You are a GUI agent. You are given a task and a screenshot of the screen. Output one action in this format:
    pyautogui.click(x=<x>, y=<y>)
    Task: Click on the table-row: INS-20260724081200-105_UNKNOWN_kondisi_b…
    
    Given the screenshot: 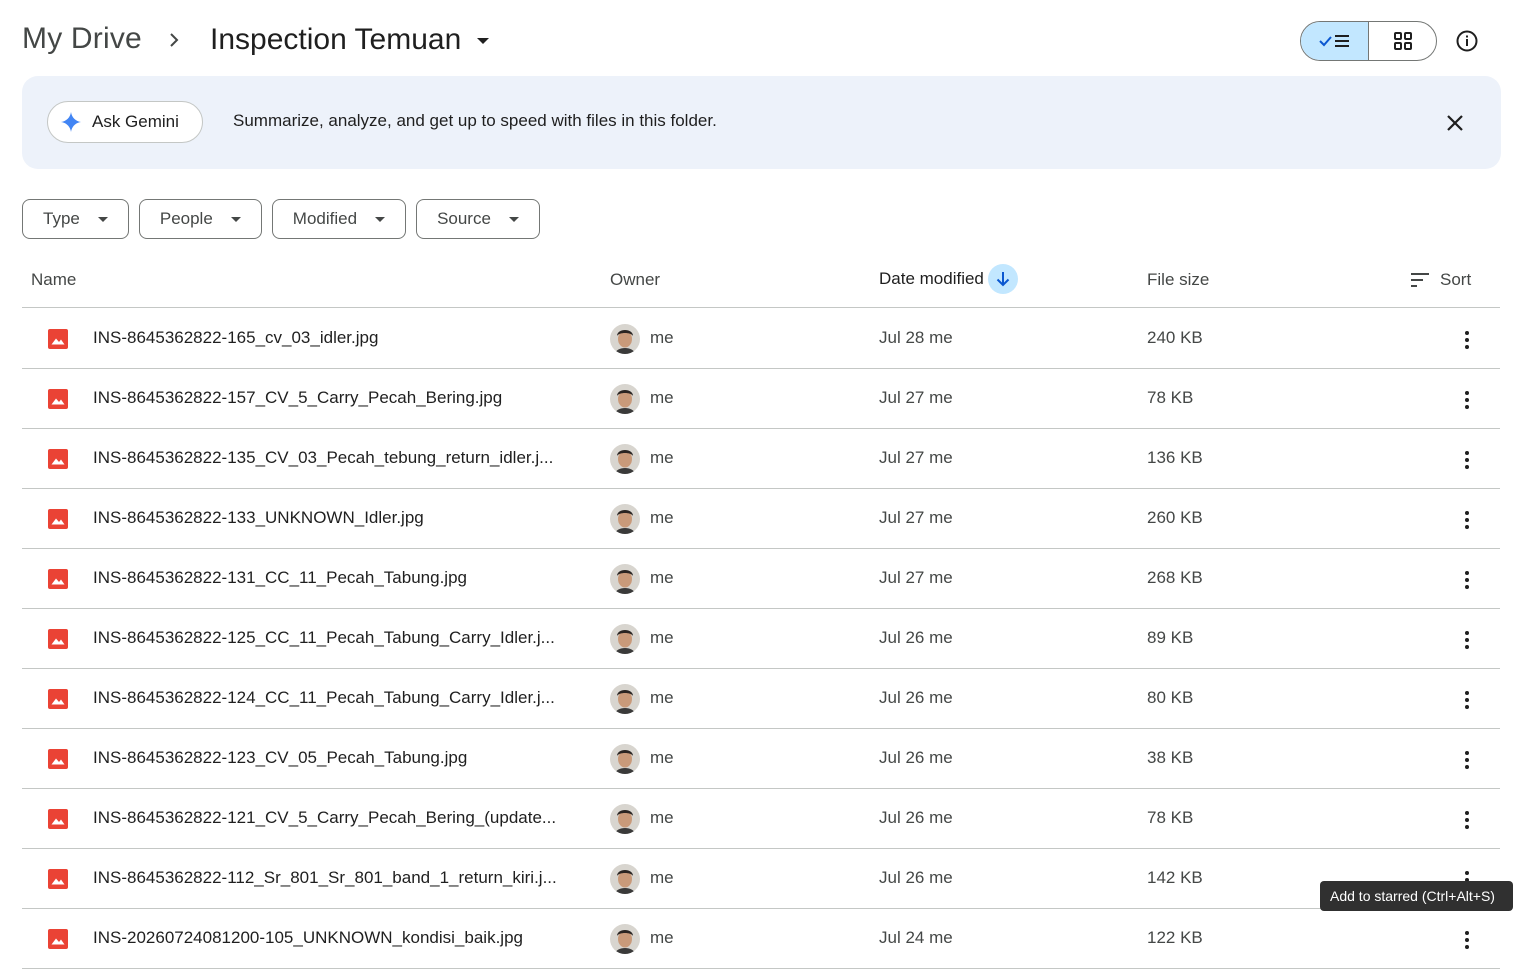 What is the action you would take?
    pyautogui.click(x=761, y=939)
    